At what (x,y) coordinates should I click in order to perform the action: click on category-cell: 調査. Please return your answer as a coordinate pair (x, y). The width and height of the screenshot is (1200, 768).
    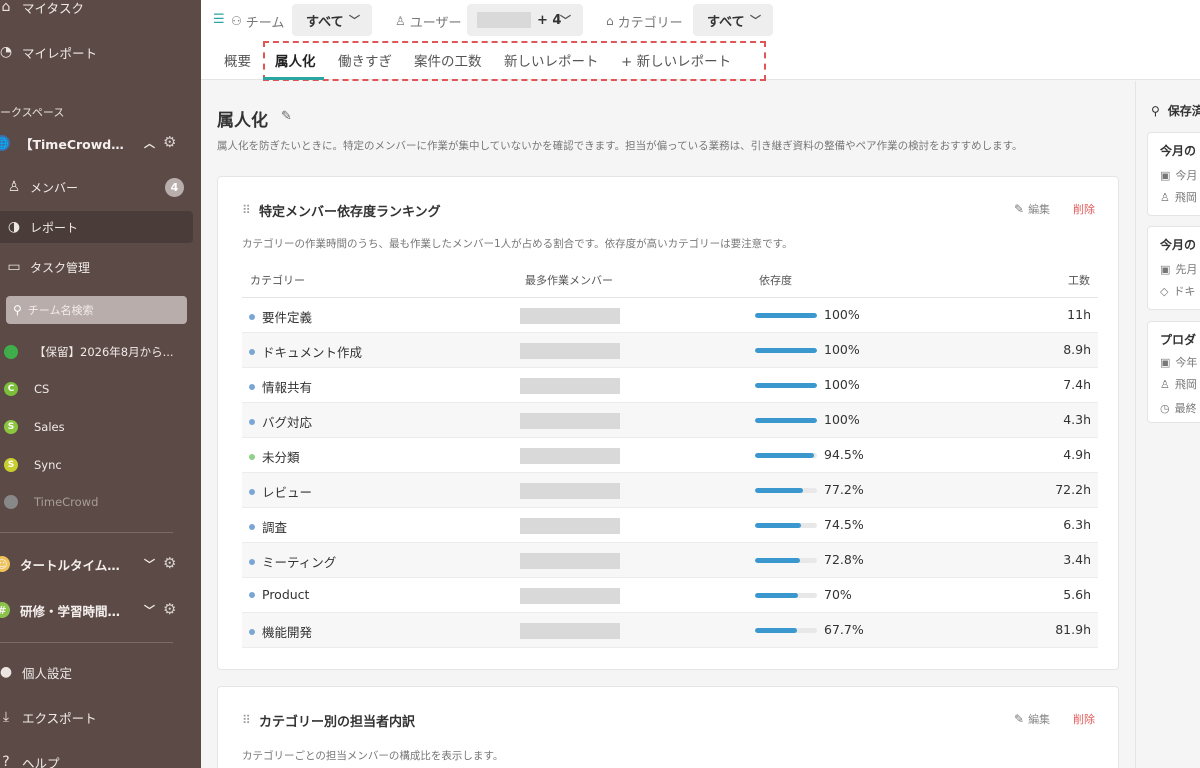
    Looking at the image, I should click on (268, 526).